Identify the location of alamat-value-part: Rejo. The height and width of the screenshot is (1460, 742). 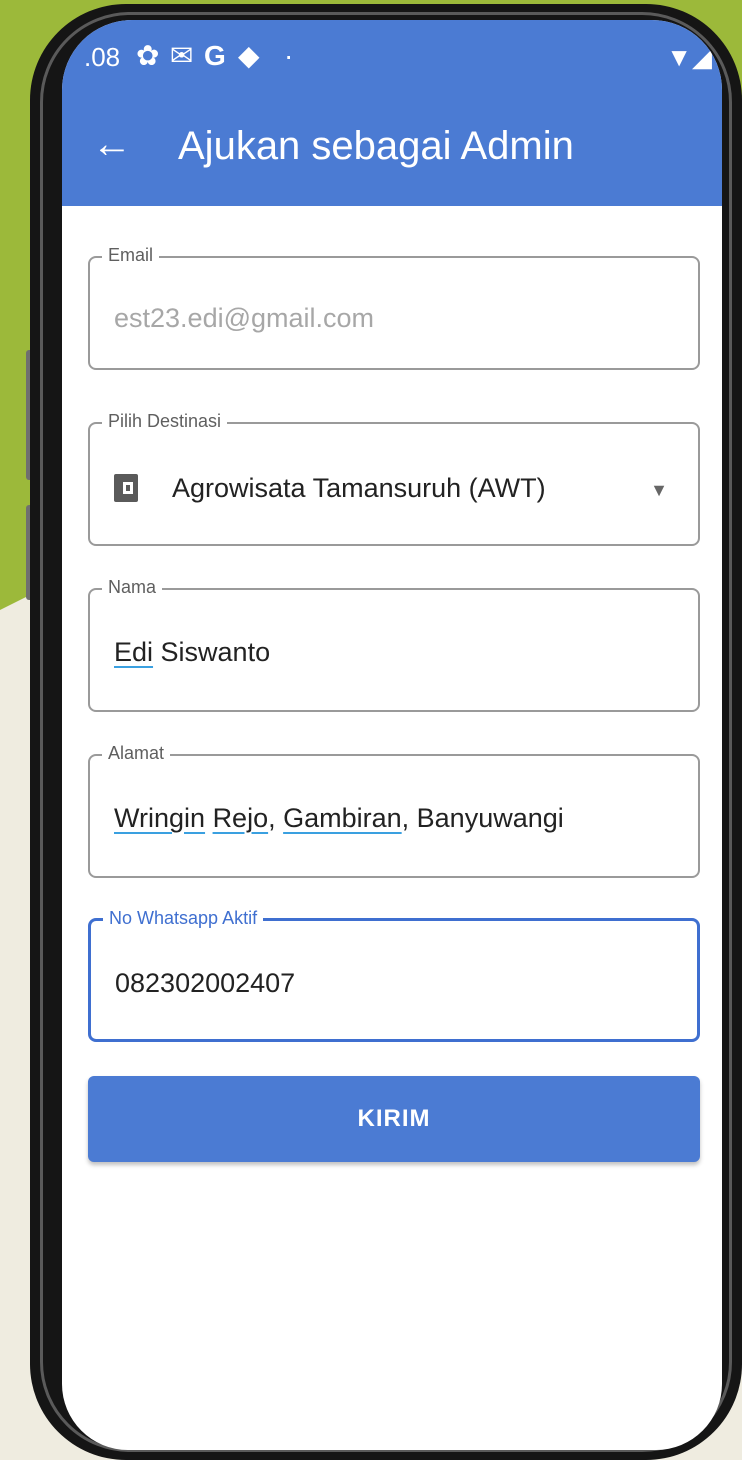
(240, 818).